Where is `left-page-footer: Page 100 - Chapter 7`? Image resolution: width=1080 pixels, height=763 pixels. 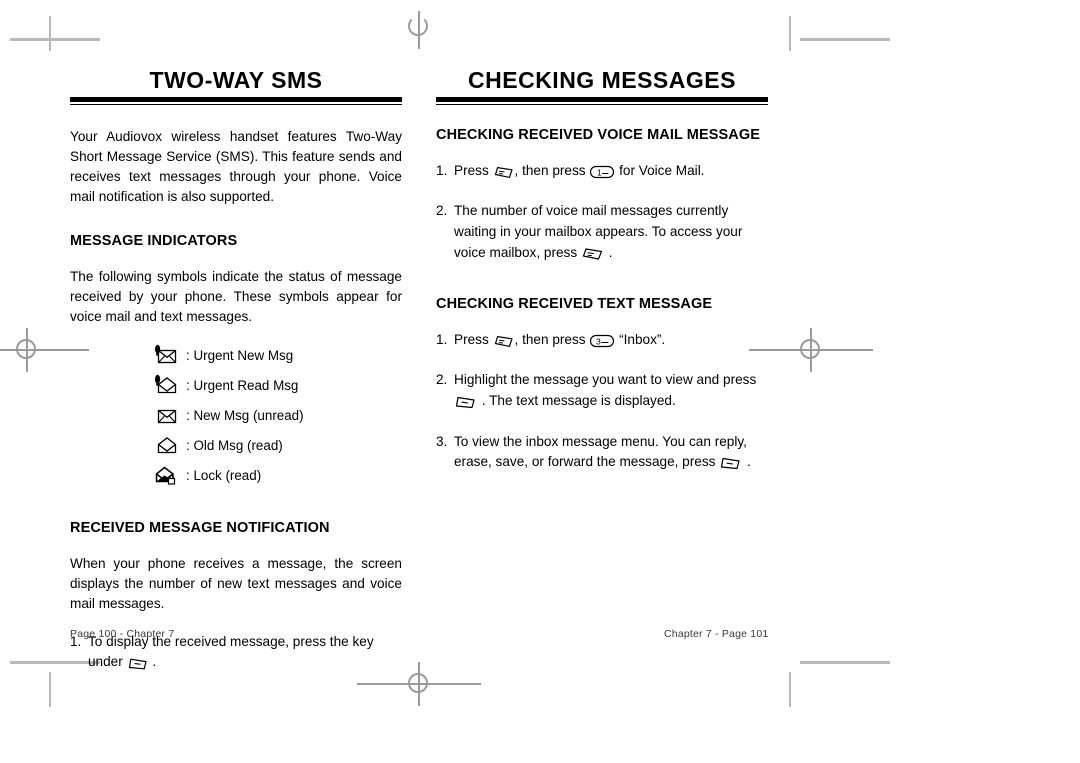
left-page-footer: Page 100 - Chapter 7 is located at coordinates (122, 634).